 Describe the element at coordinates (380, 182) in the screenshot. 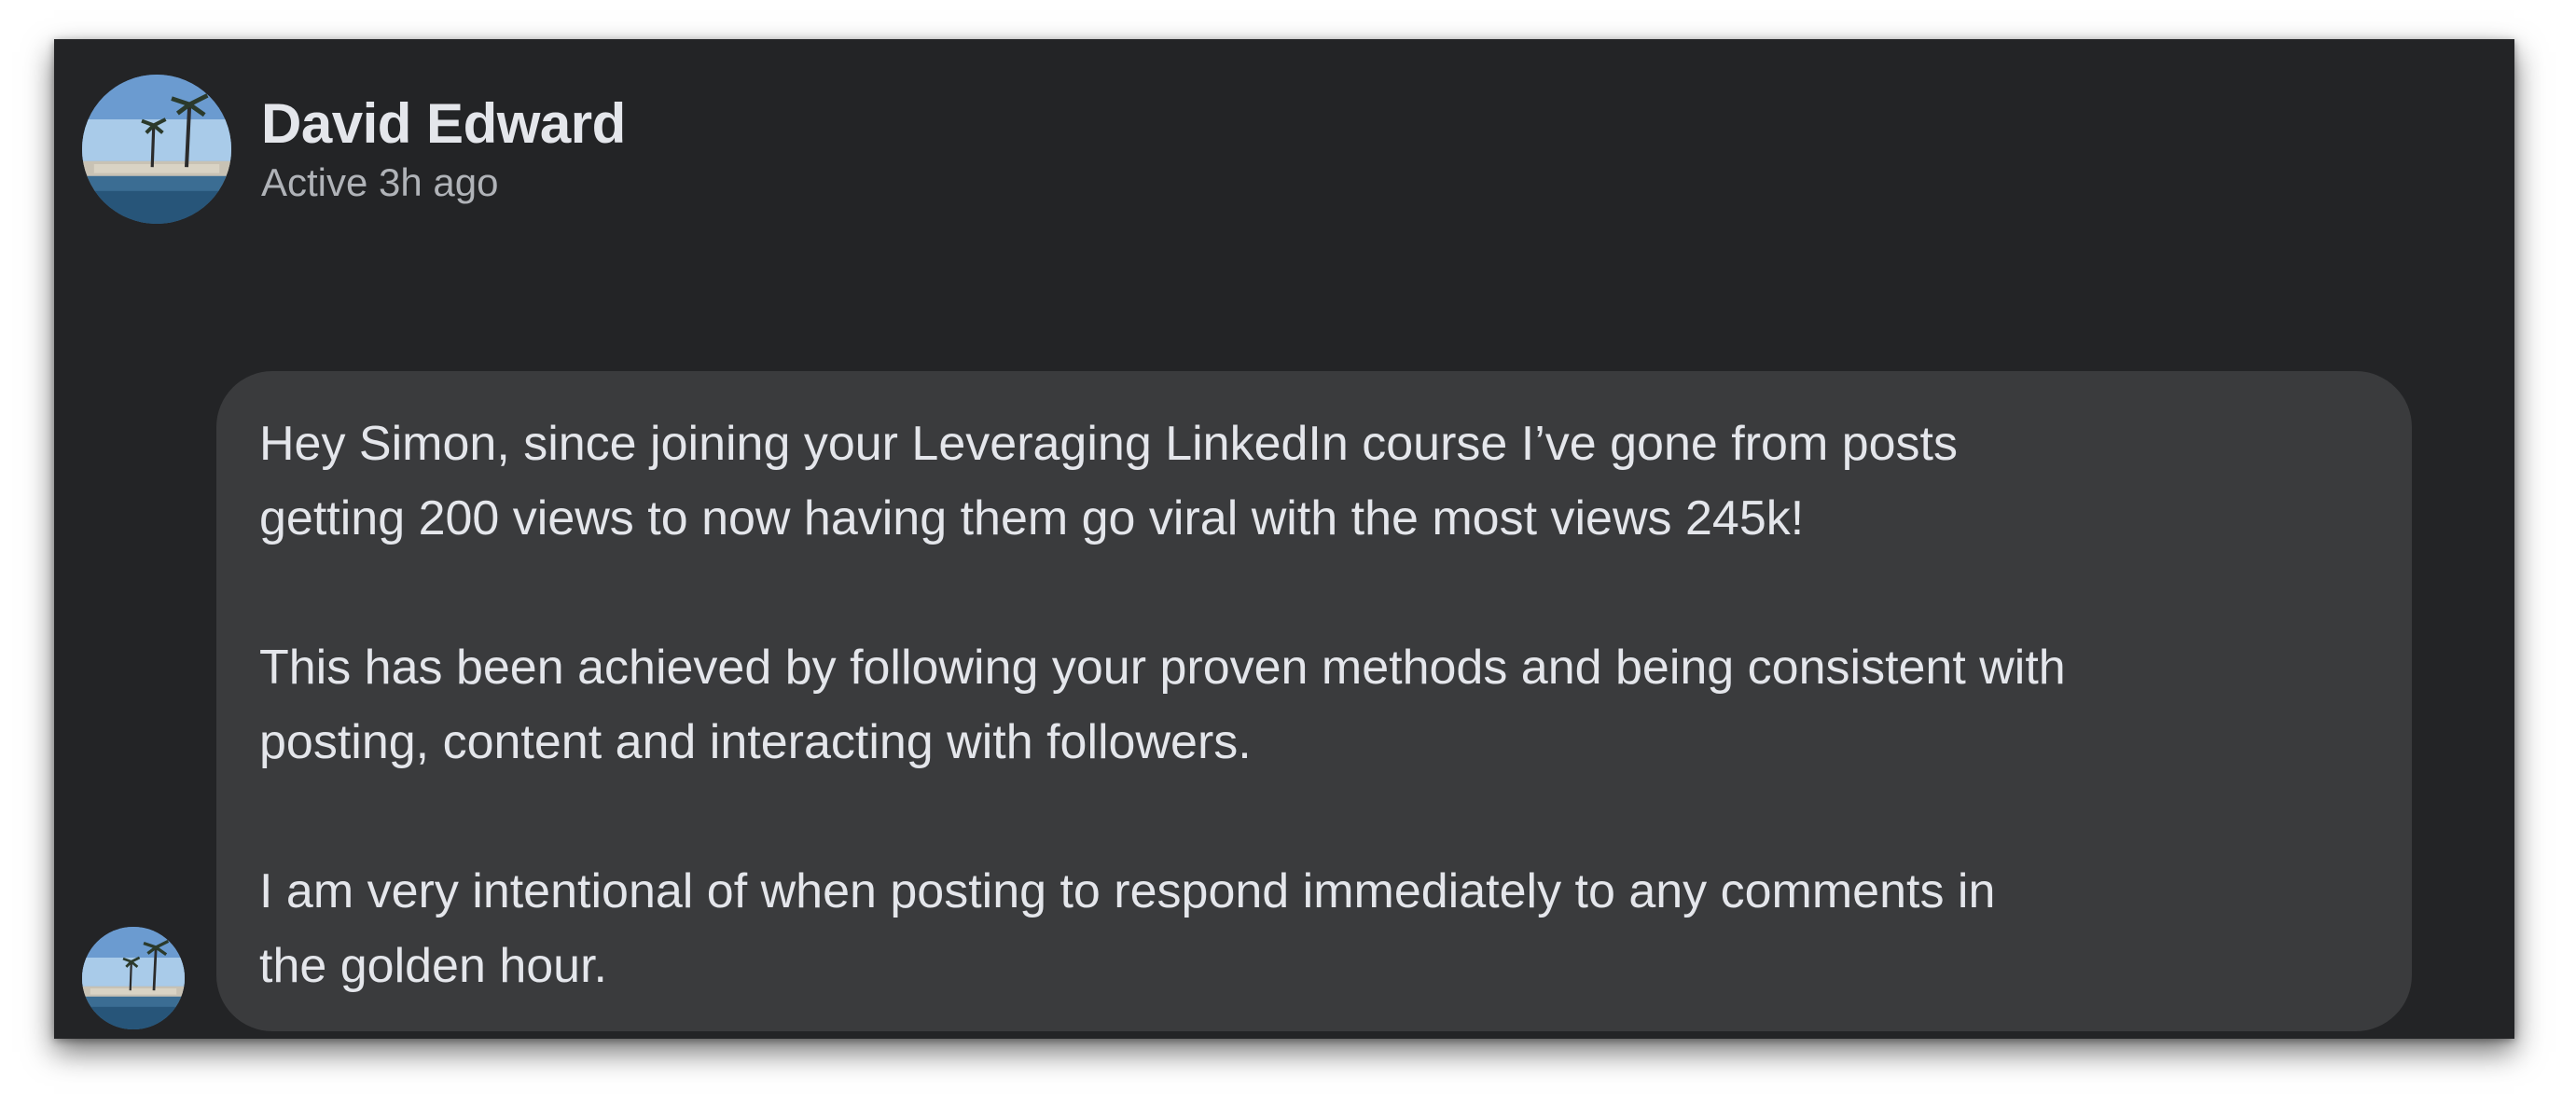

I see `contact-status: Active 3h ago` at that location.